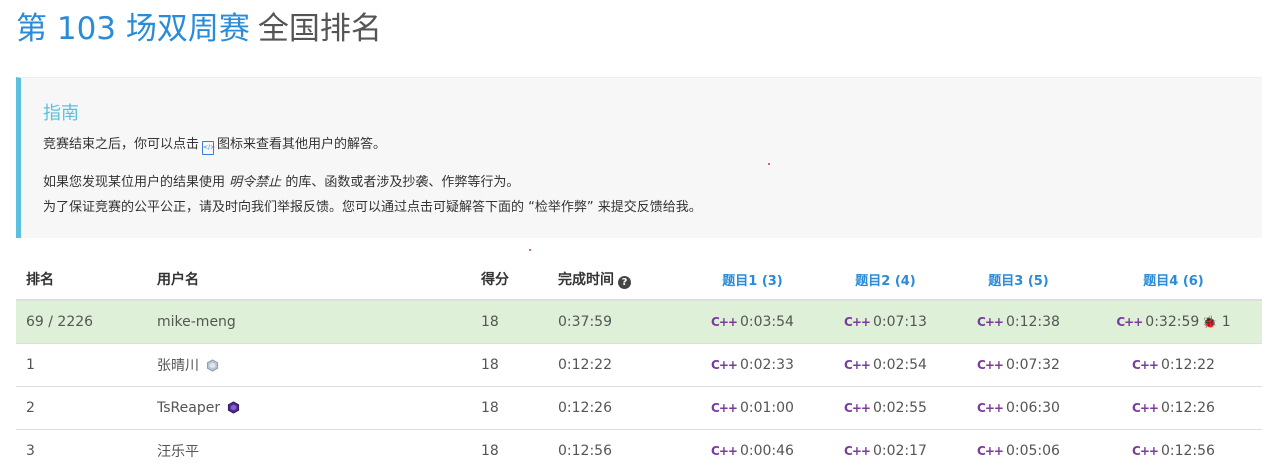 The height and width of the screenshot is (472, 1262). Describe the element at coordinates (617, 450) in the screenshot. I see `cell-finish: 0:12:56` at that location.